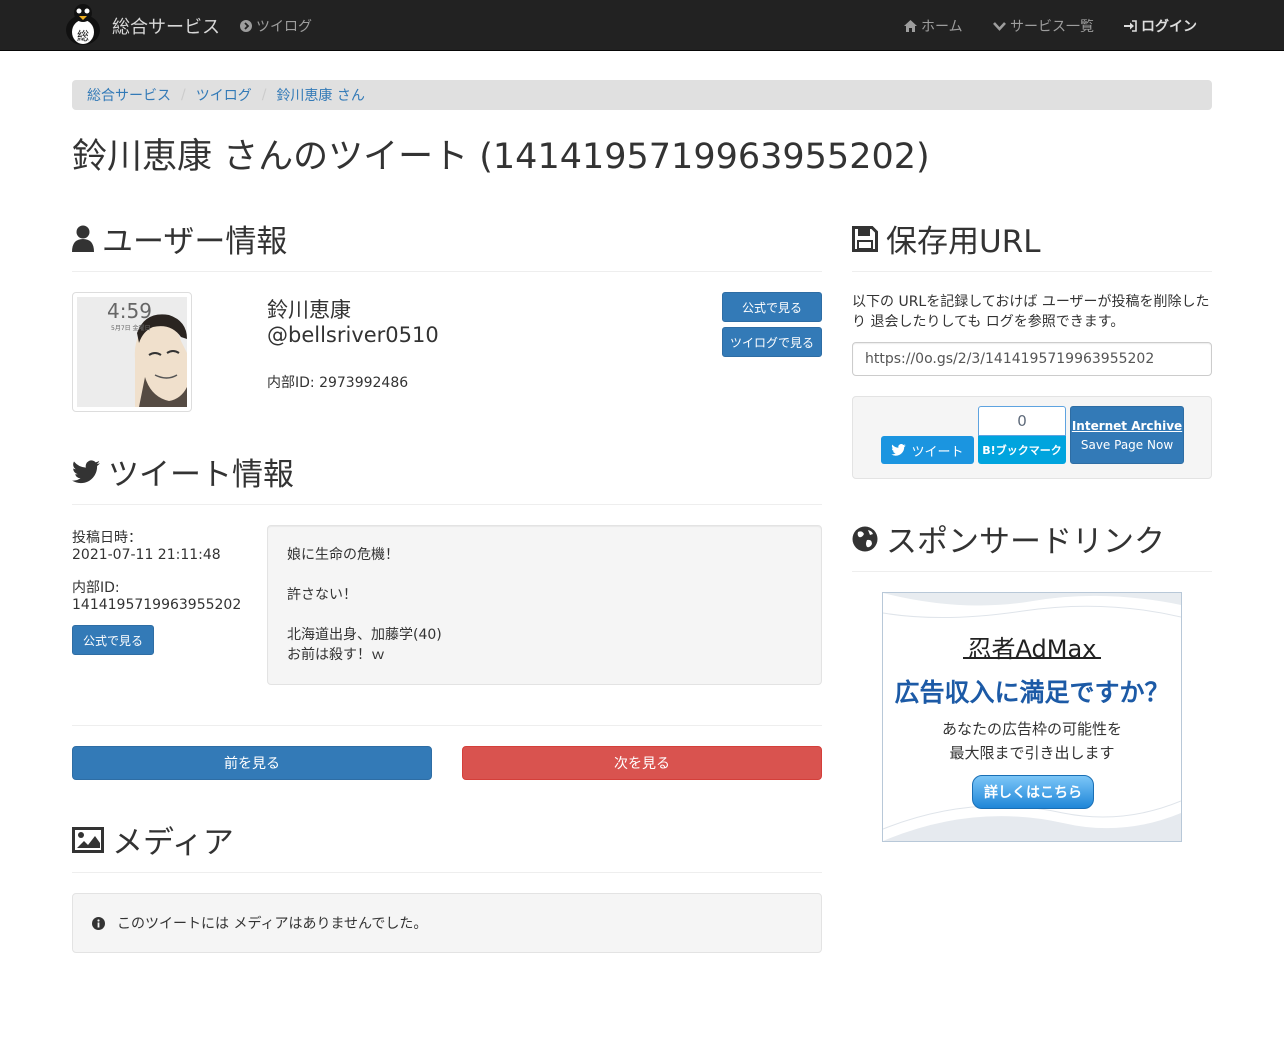 The image size is (1284, 1063). I want to click on ad-subtext: あなたの広告枠の可能性を 最大限まで引き出します, so click(1032, 741).